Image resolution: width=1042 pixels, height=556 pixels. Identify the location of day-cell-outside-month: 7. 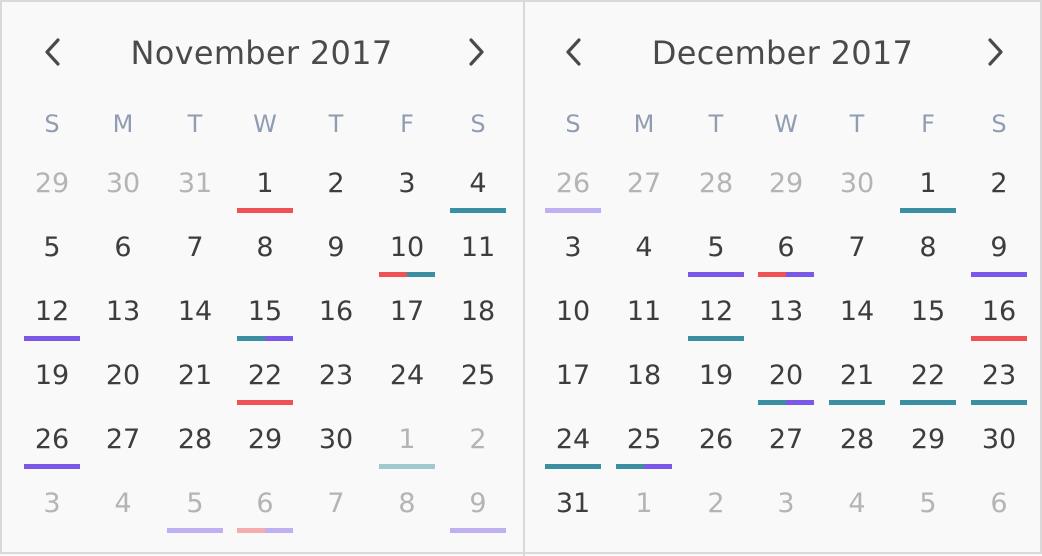
(336, 504).